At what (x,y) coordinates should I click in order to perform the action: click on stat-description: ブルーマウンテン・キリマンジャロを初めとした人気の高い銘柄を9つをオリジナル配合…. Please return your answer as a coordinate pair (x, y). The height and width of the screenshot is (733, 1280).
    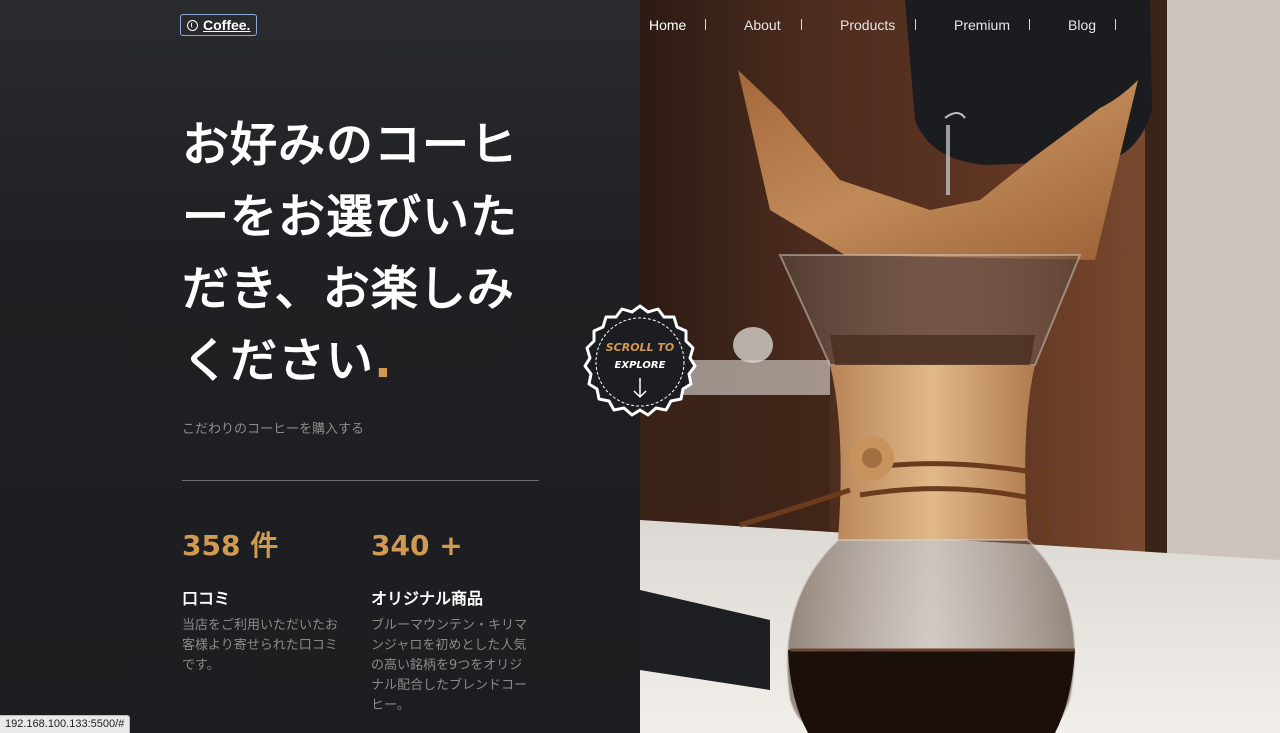
    Looking at the image, I should click on (449, 665).